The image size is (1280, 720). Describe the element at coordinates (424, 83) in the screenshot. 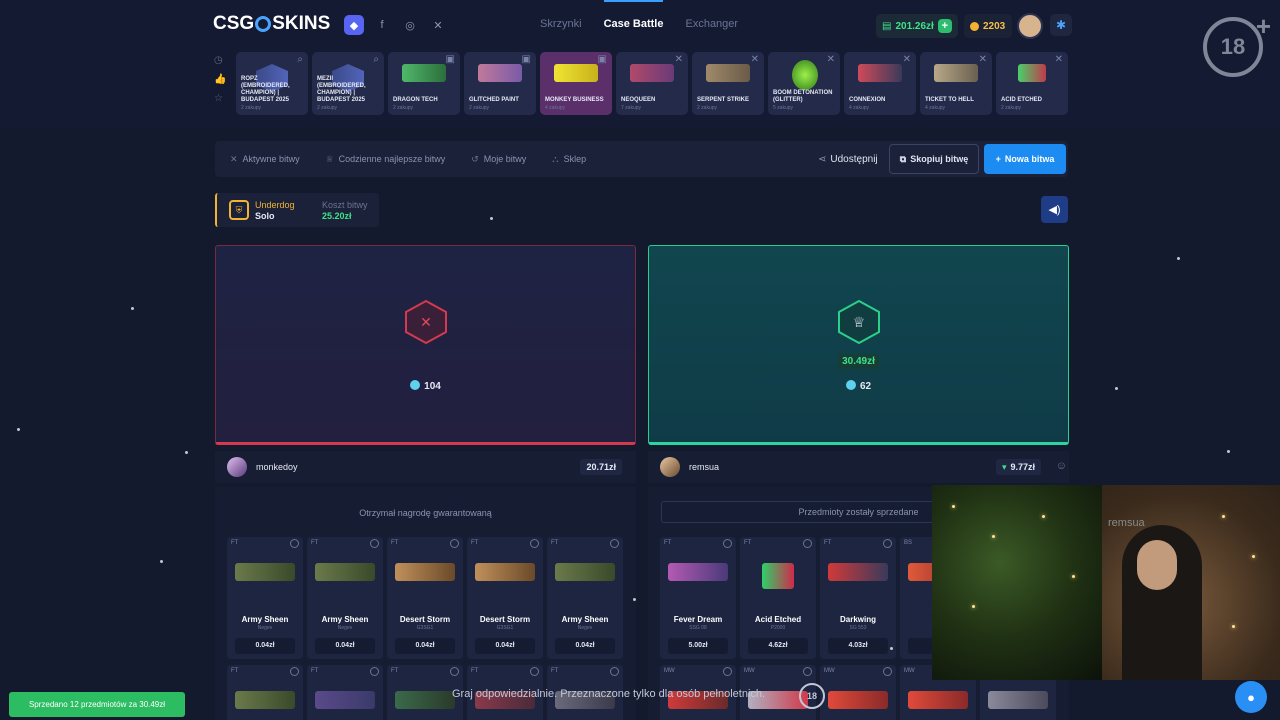

I see `case-card: ▣ Dragon Tech 2 zakupy` at that location.